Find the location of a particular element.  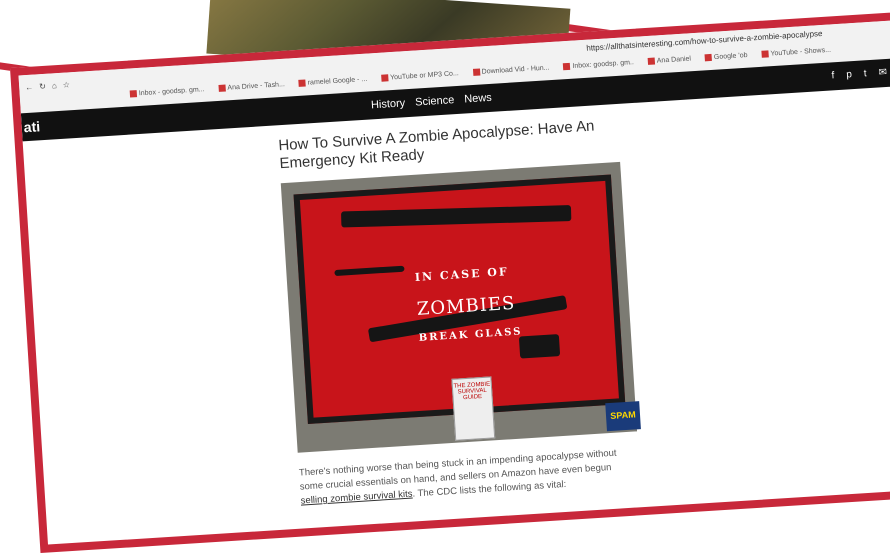

email-icon: ✉ is located at coordinates (882, 73).